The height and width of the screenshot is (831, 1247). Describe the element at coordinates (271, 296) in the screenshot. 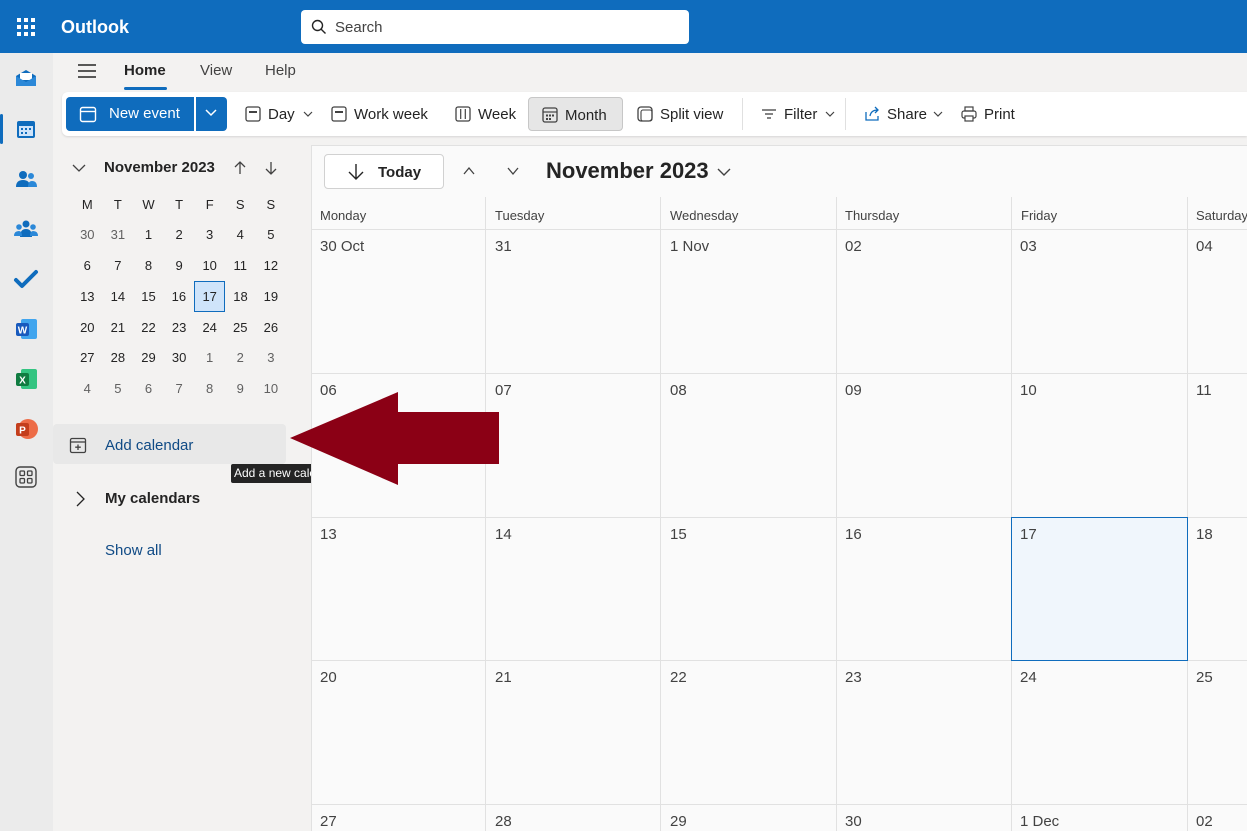

I see `mini-calendar-day: 19` at that location.